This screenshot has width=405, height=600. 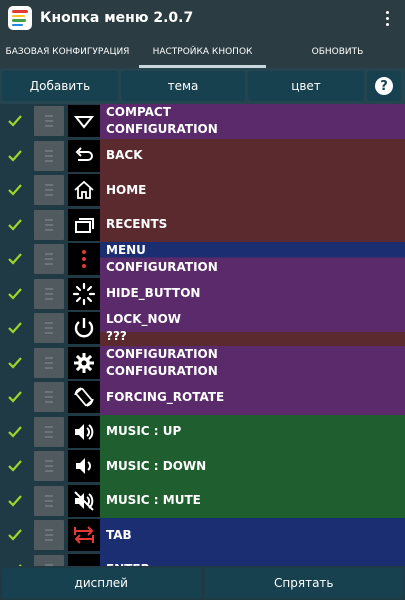 What do you see at coordinates (183, 86) in the screenshot?
I see `theme-button: тема` at bounding box center [183, 86].